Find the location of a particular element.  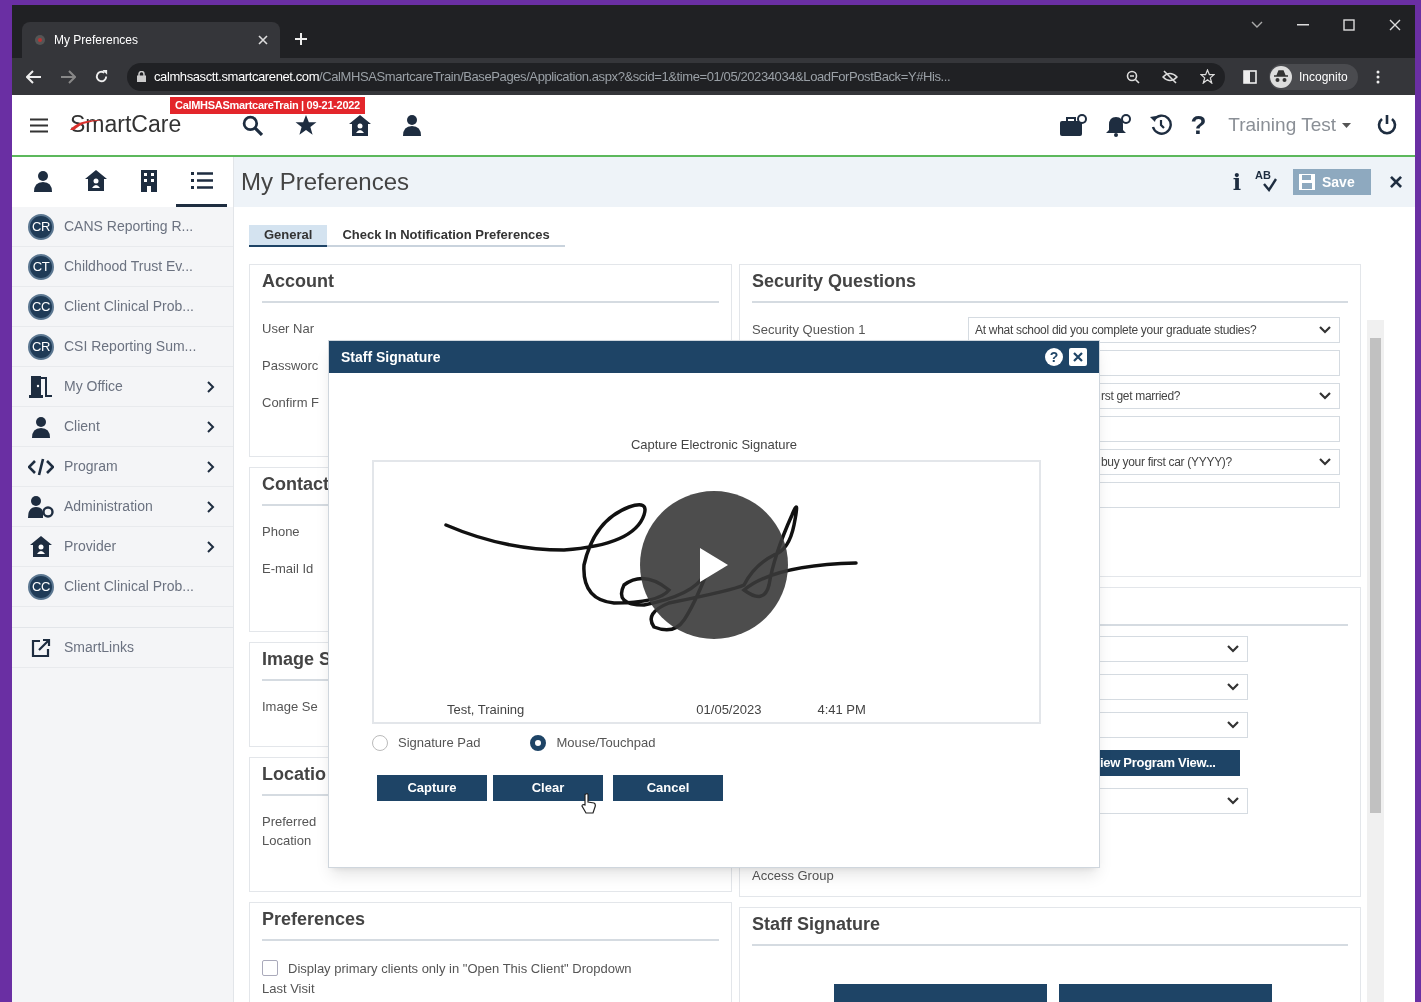

profile-button: Incognito is located at coordinates (1313, 76).